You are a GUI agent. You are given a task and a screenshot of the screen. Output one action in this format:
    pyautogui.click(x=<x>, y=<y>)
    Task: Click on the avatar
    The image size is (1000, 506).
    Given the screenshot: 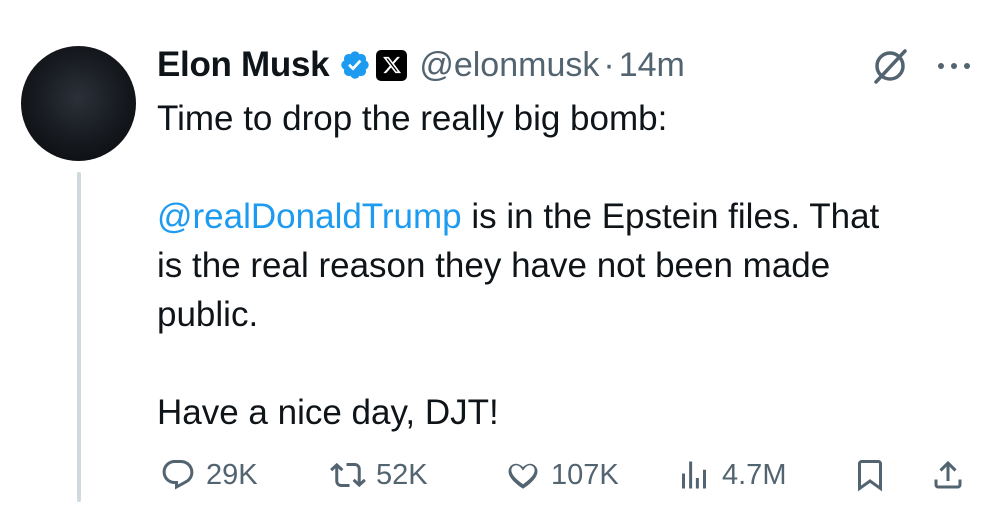 What is the action you would take?
    pyautogui.click(x=78, y=103)
    